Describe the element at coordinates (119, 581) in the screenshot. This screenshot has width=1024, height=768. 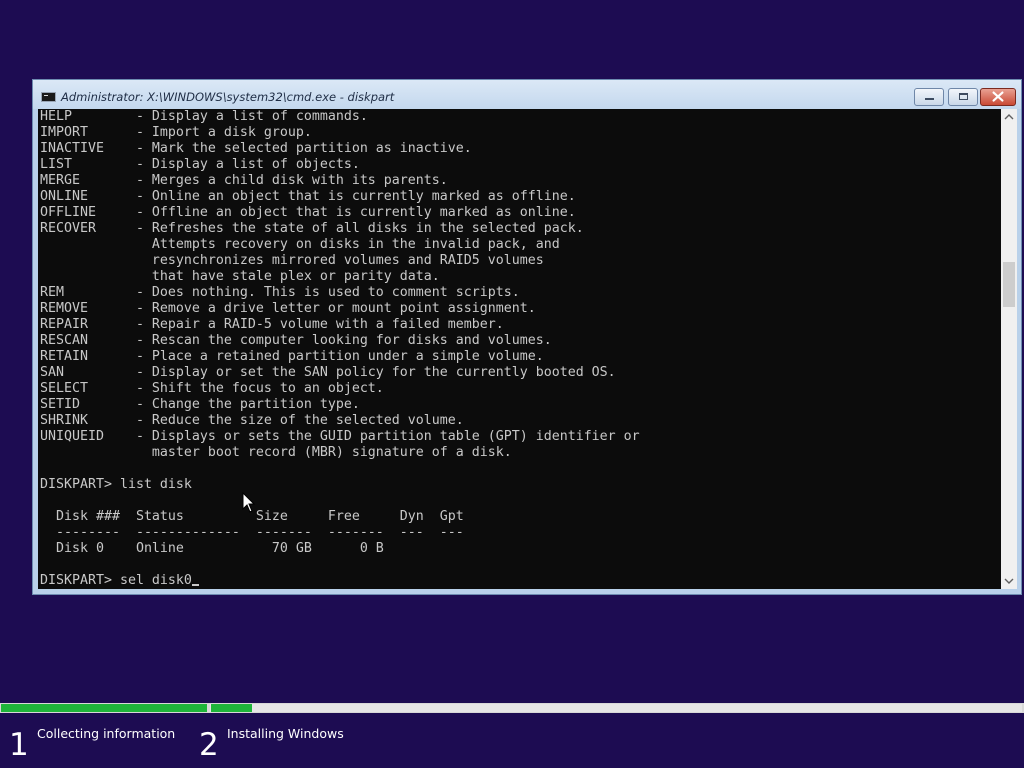
I see `console-line: DISKPART> sel disk0` at that location.